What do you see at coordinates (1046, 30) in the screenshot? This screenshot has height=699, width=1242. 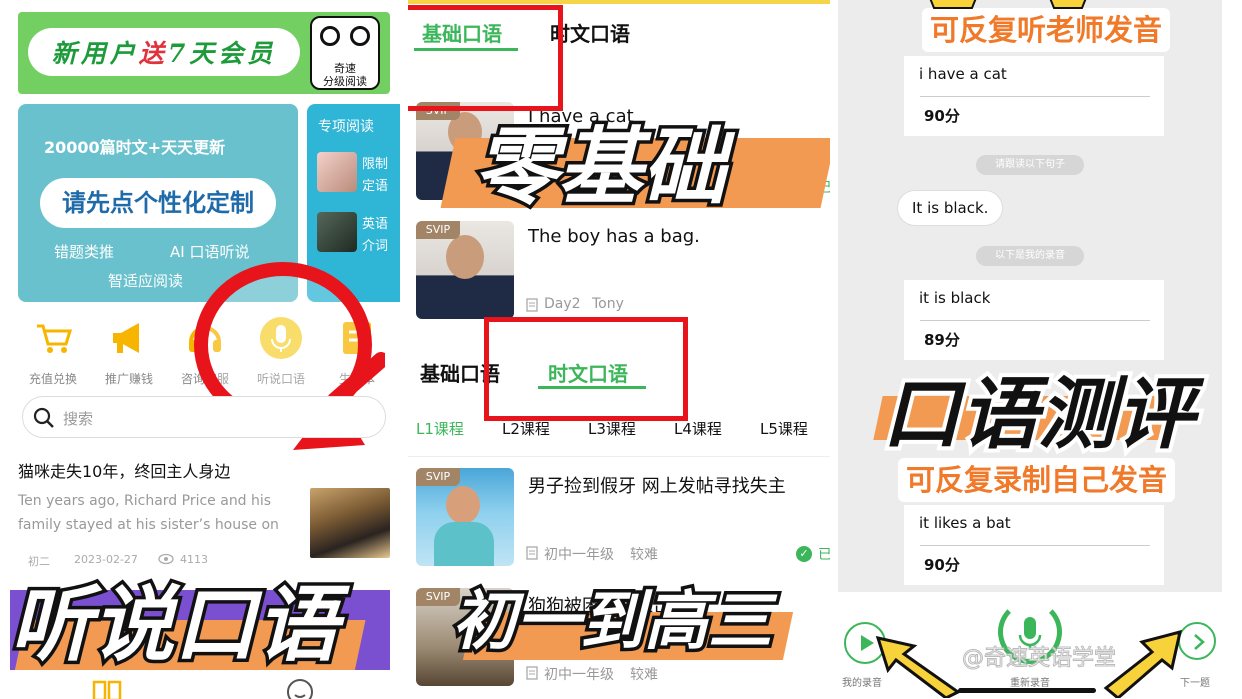 I see `caption-repeat-teacher: 可反复听老师发音` at bounding box center [1046, 30].